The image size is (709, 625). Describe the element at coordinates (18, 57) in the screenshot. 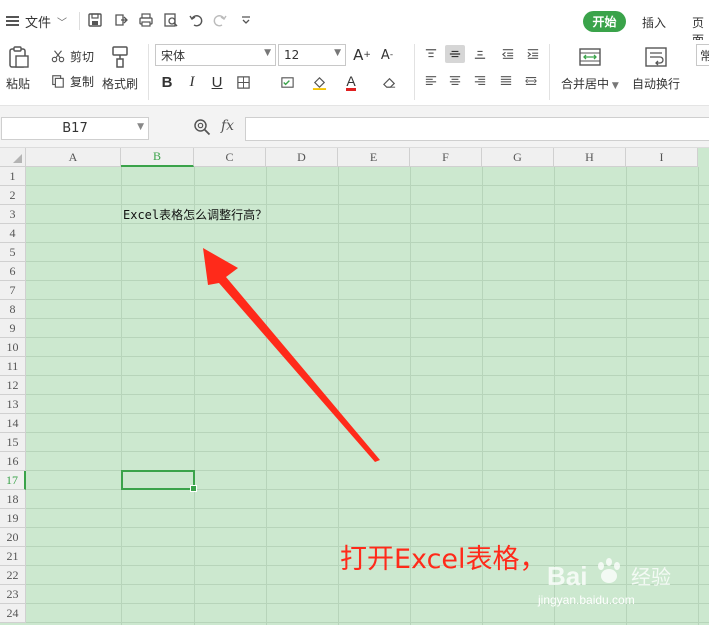

I see `paste-icon` at that location.